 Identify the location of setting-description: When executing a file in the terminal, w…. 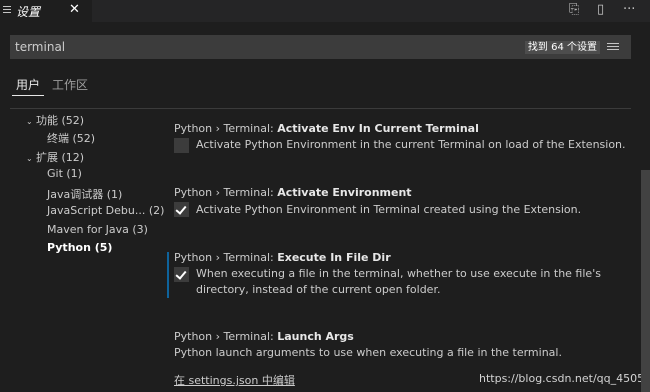
(398, 281).